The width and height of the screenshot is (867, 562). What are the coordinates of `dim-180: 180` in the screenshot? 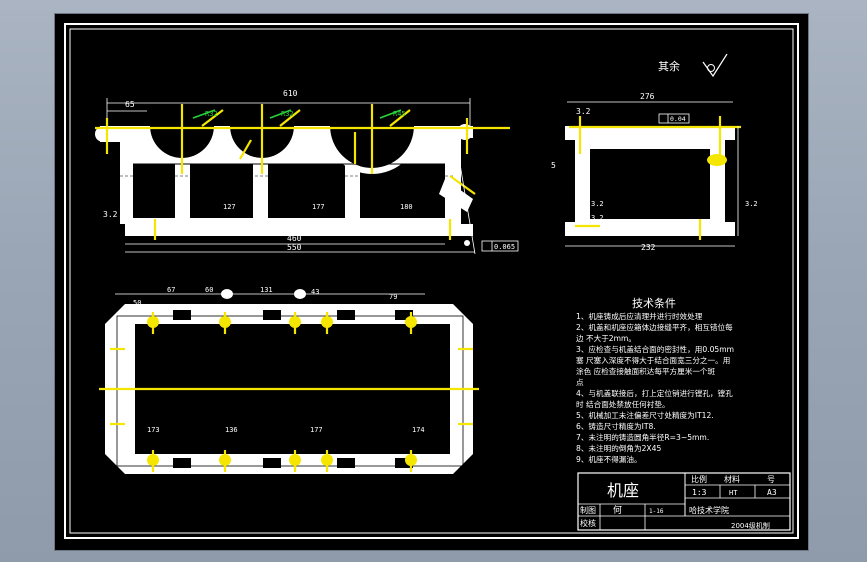 It's located at (406, 207).